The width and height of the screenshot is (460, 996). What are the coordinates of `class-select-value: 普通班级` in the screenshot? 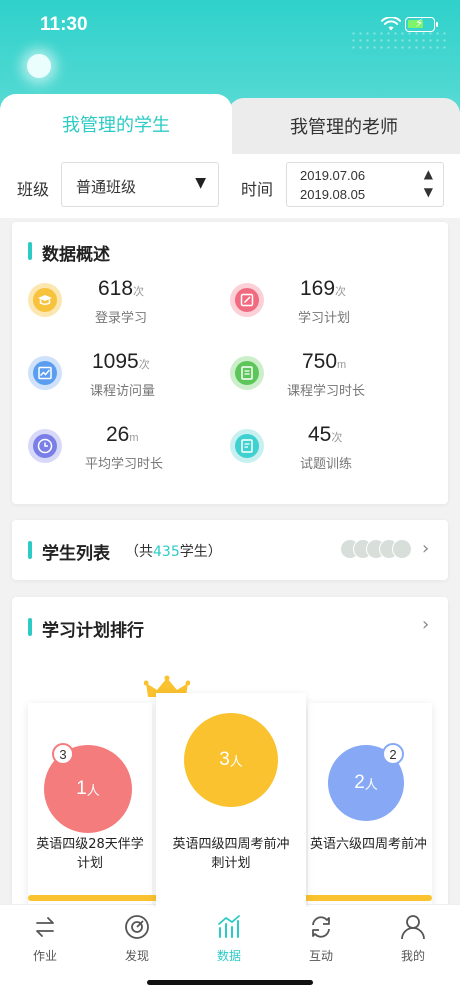 It's located at (106, 187).